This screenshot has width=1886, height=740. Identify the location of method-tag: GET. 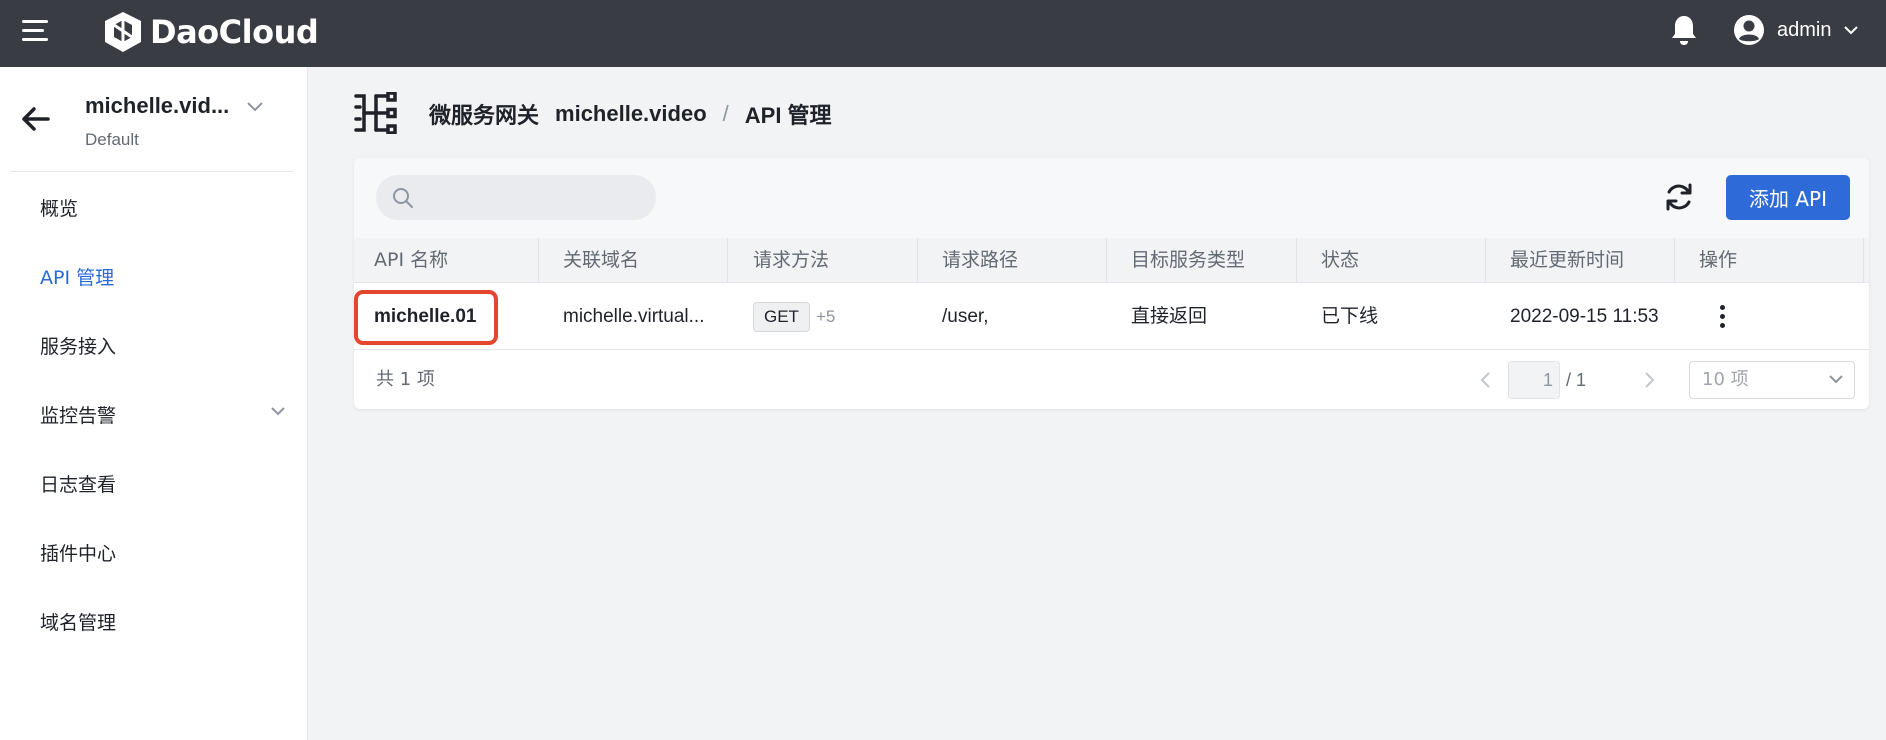
(781, 316).